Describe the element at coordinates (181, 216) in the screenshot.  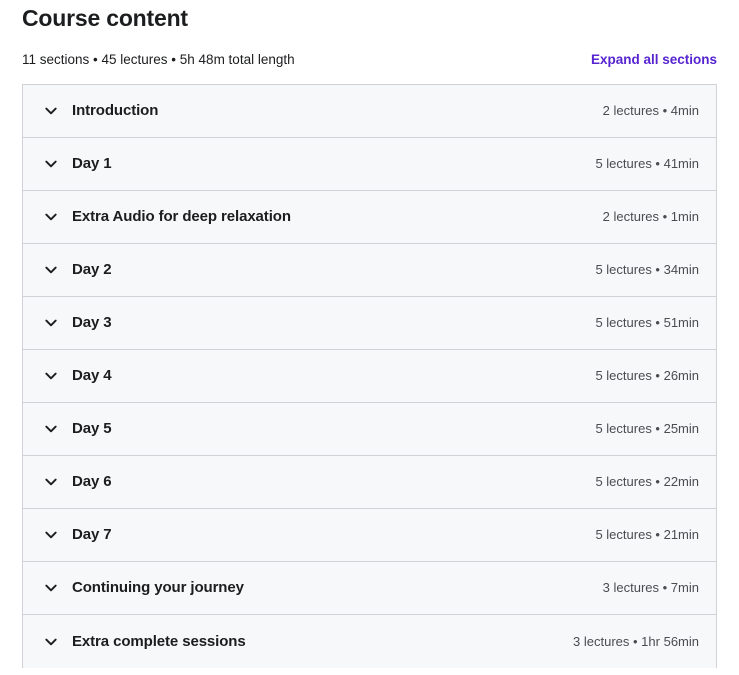
I see `section-title: Extra Audio for deep relaxation` at that location.